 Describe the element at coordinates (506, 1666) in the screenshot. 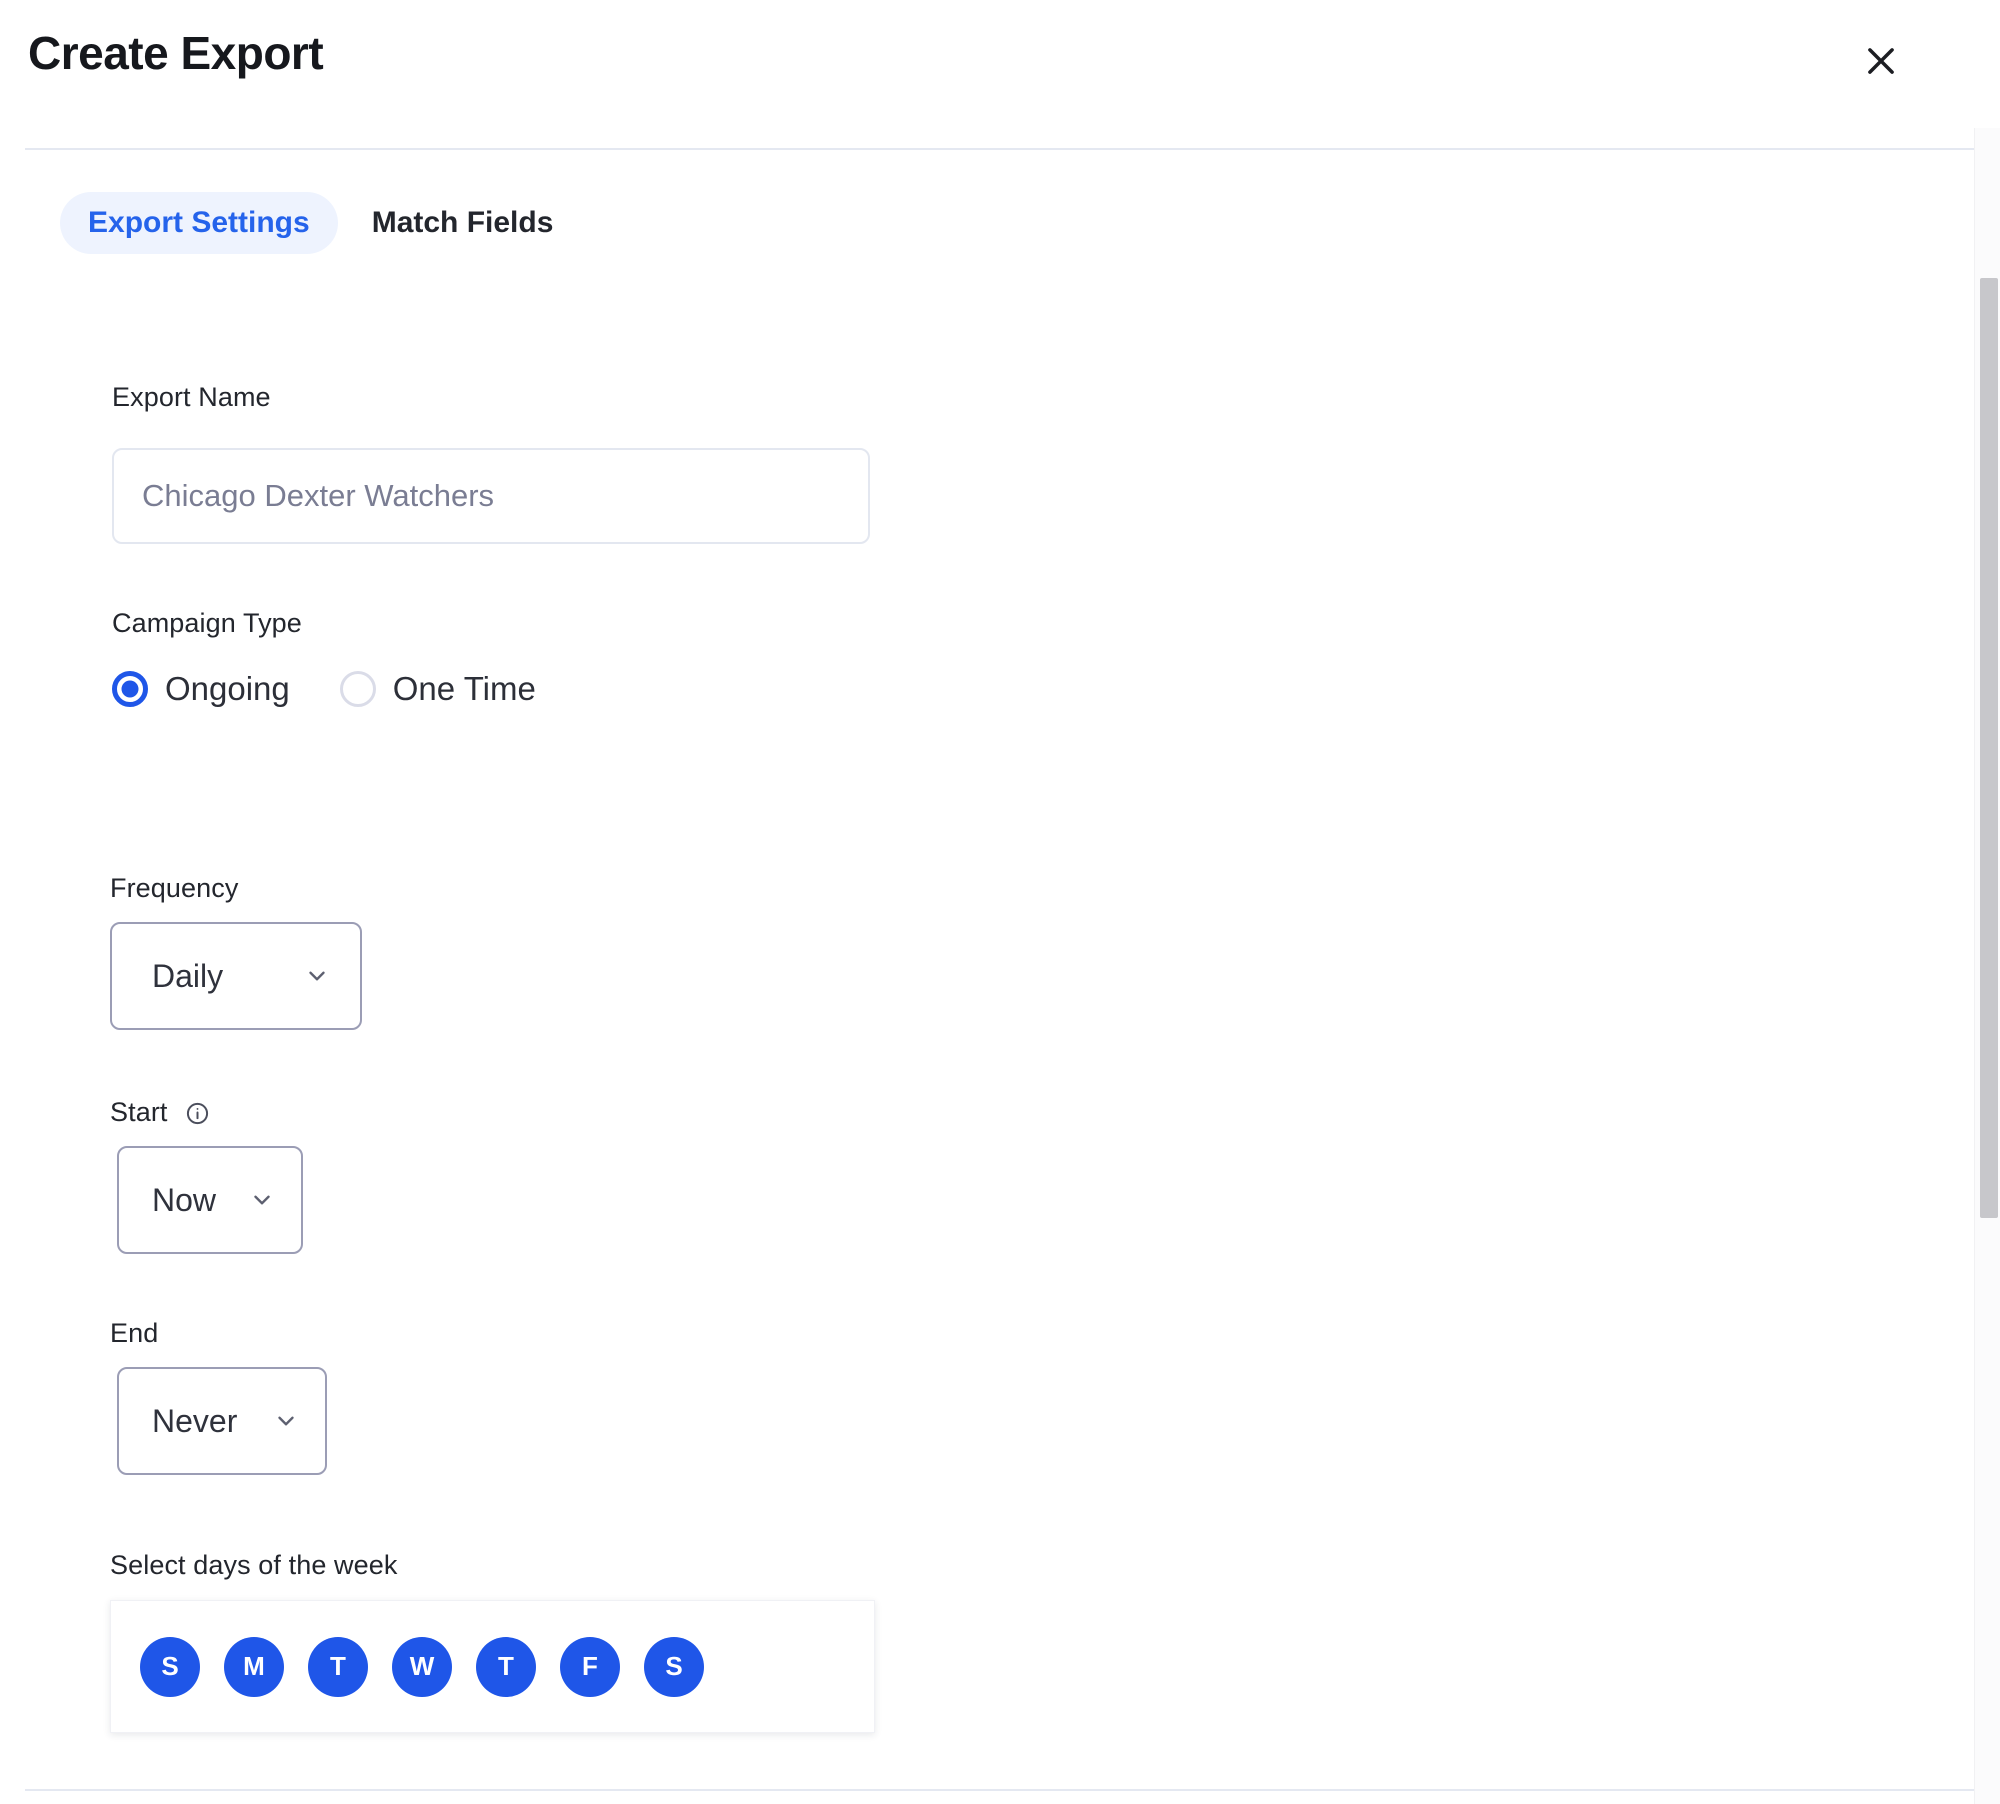

I see `day-button-thursday: T` at that location.